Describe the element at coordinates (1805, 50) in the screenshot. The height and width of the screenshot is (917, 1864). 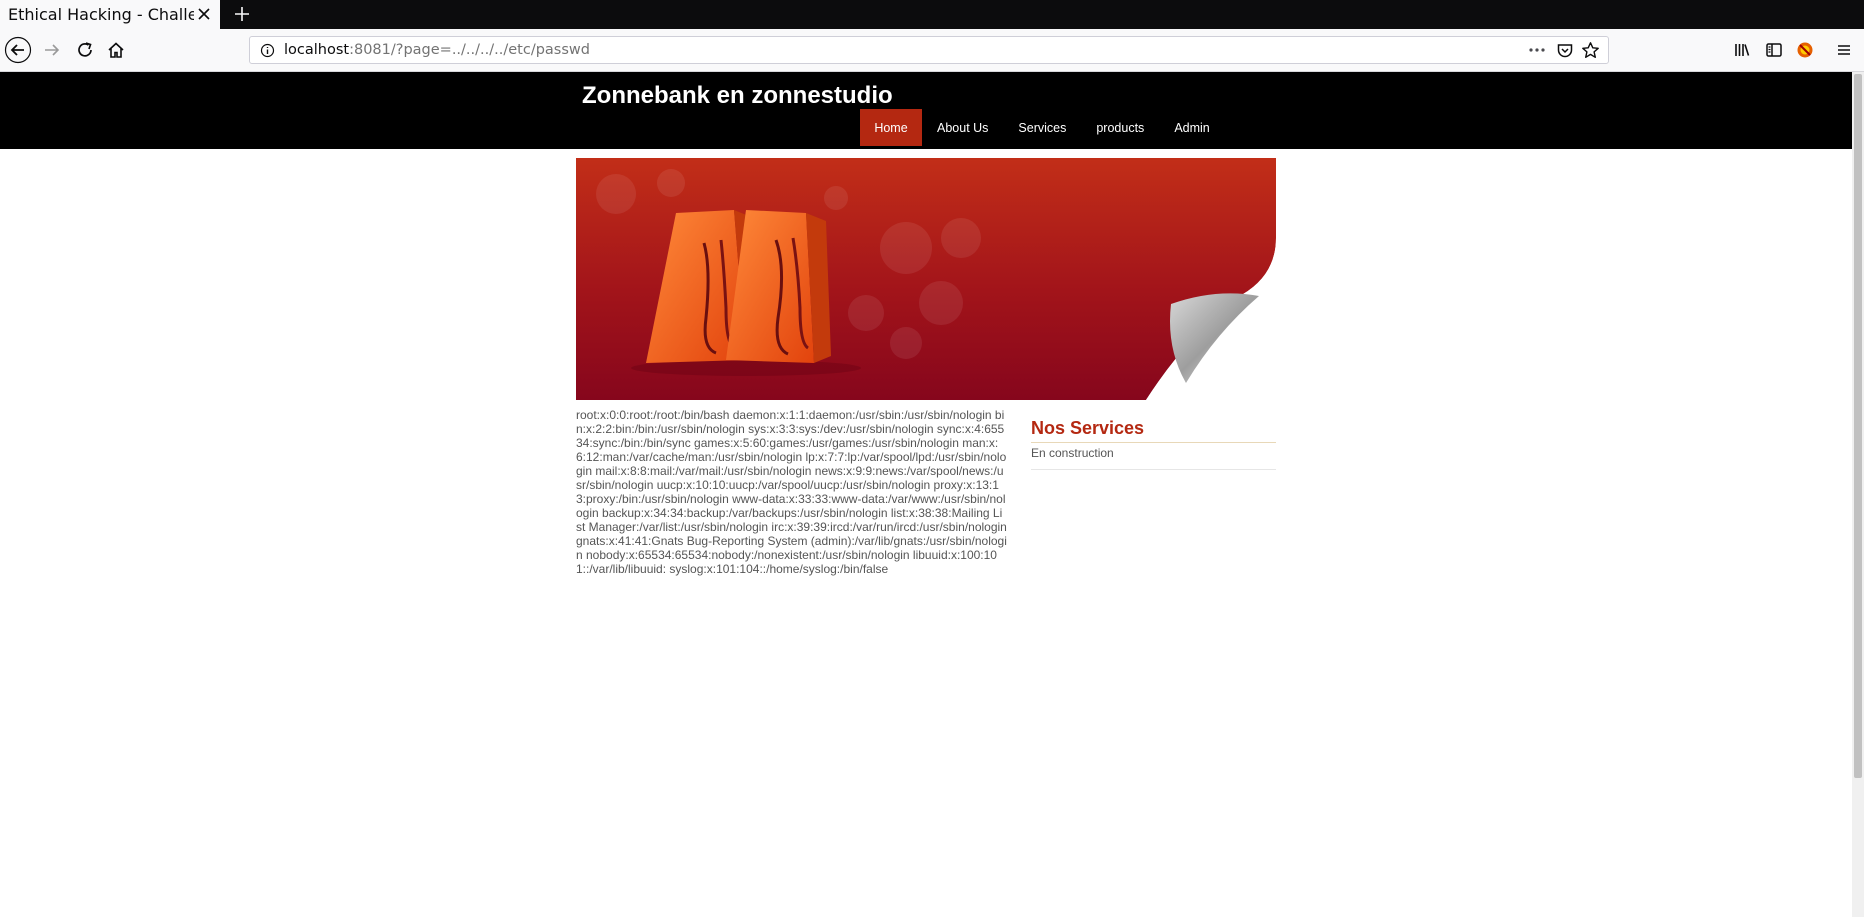
I see `extension-icon` at that location.